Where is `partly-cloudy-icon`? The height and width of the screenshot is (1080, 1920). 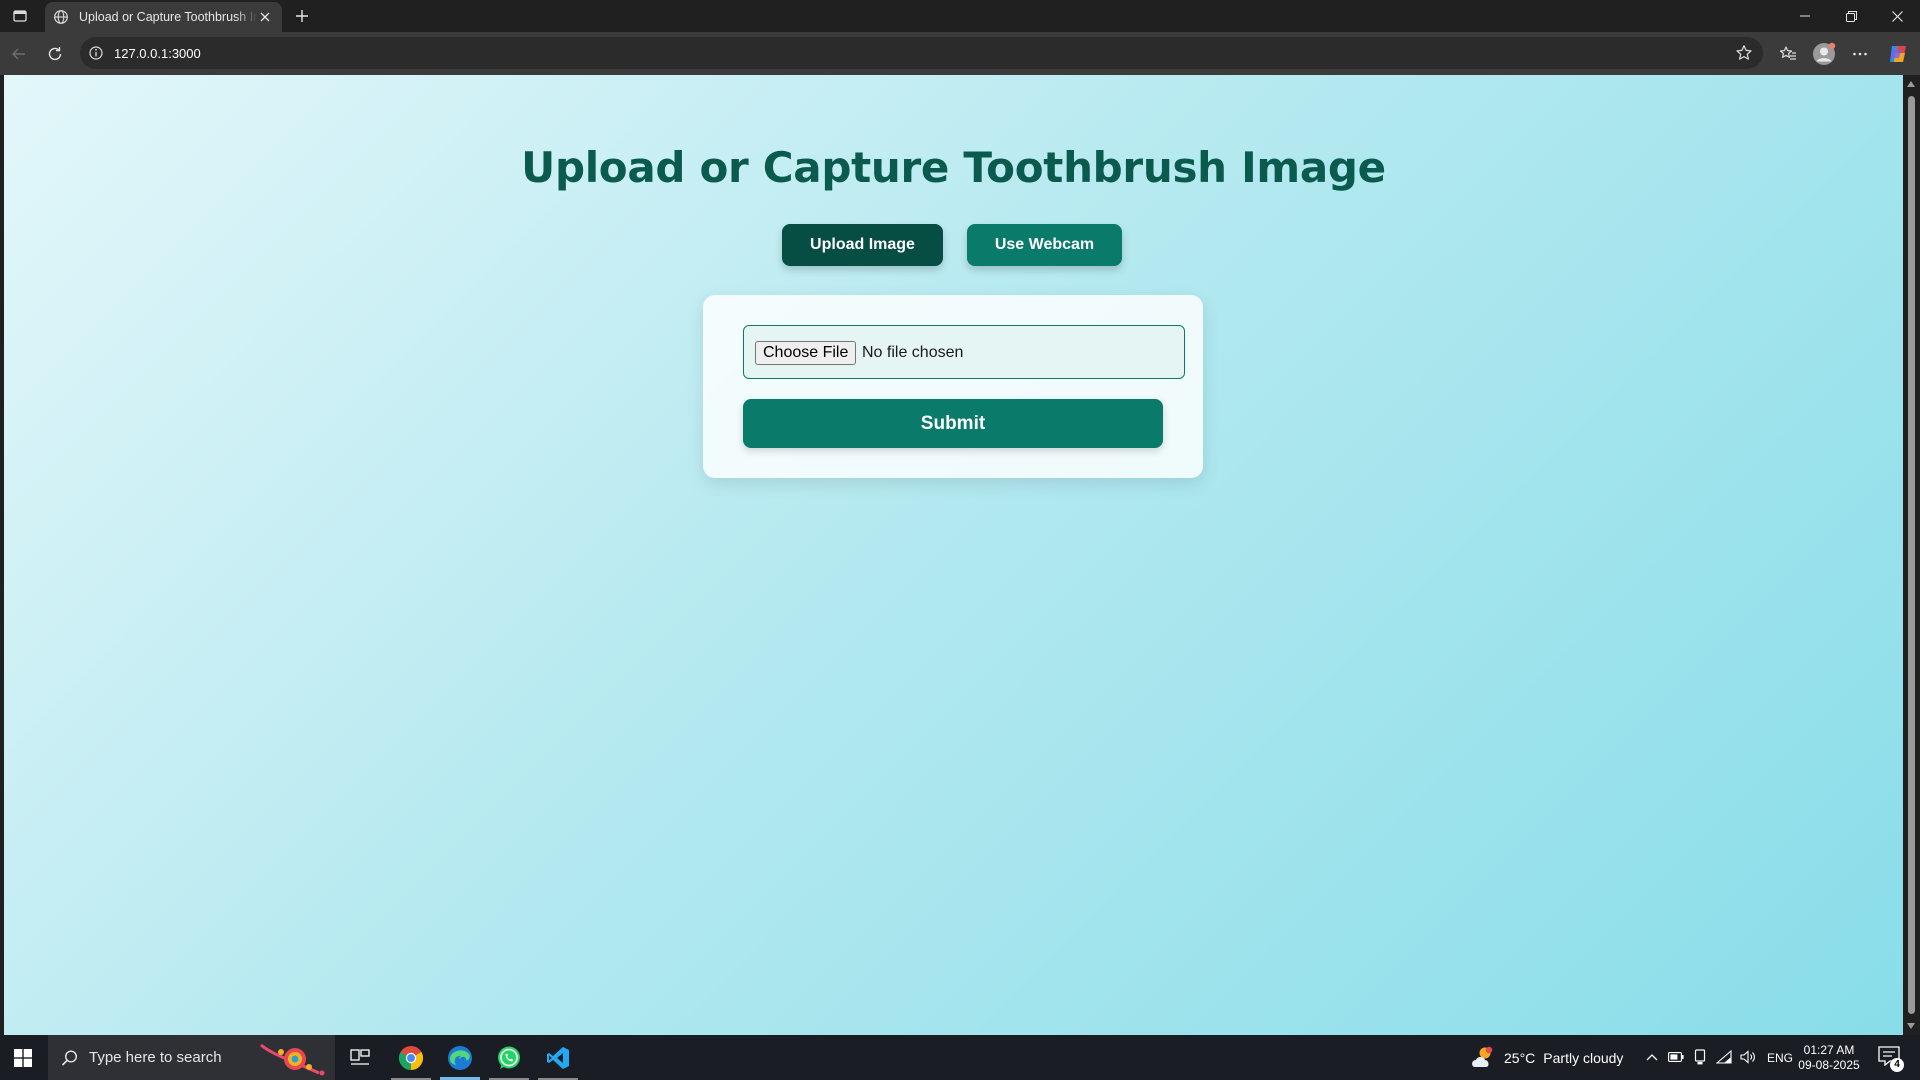 partly-cloudy-icon is located at coordinates (1482, 1056).